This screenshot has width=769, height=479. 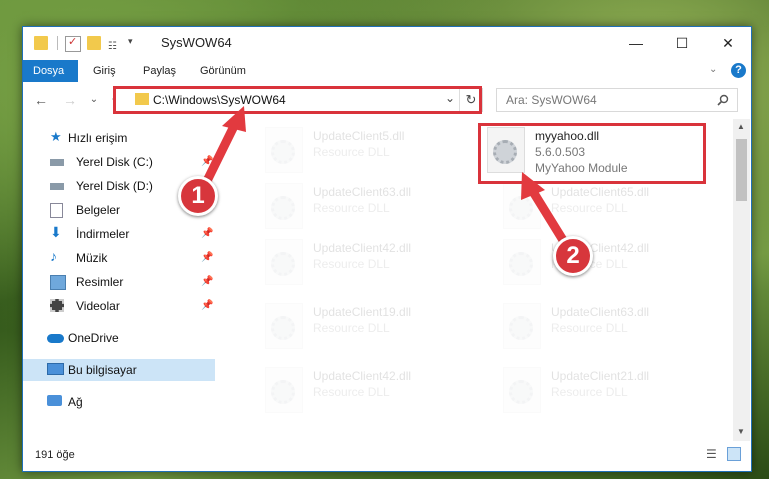 What do you see at coordinates (549, 217) in the screenshot?
I see `arrow-2-shaft` at bounding box center [549, 217].